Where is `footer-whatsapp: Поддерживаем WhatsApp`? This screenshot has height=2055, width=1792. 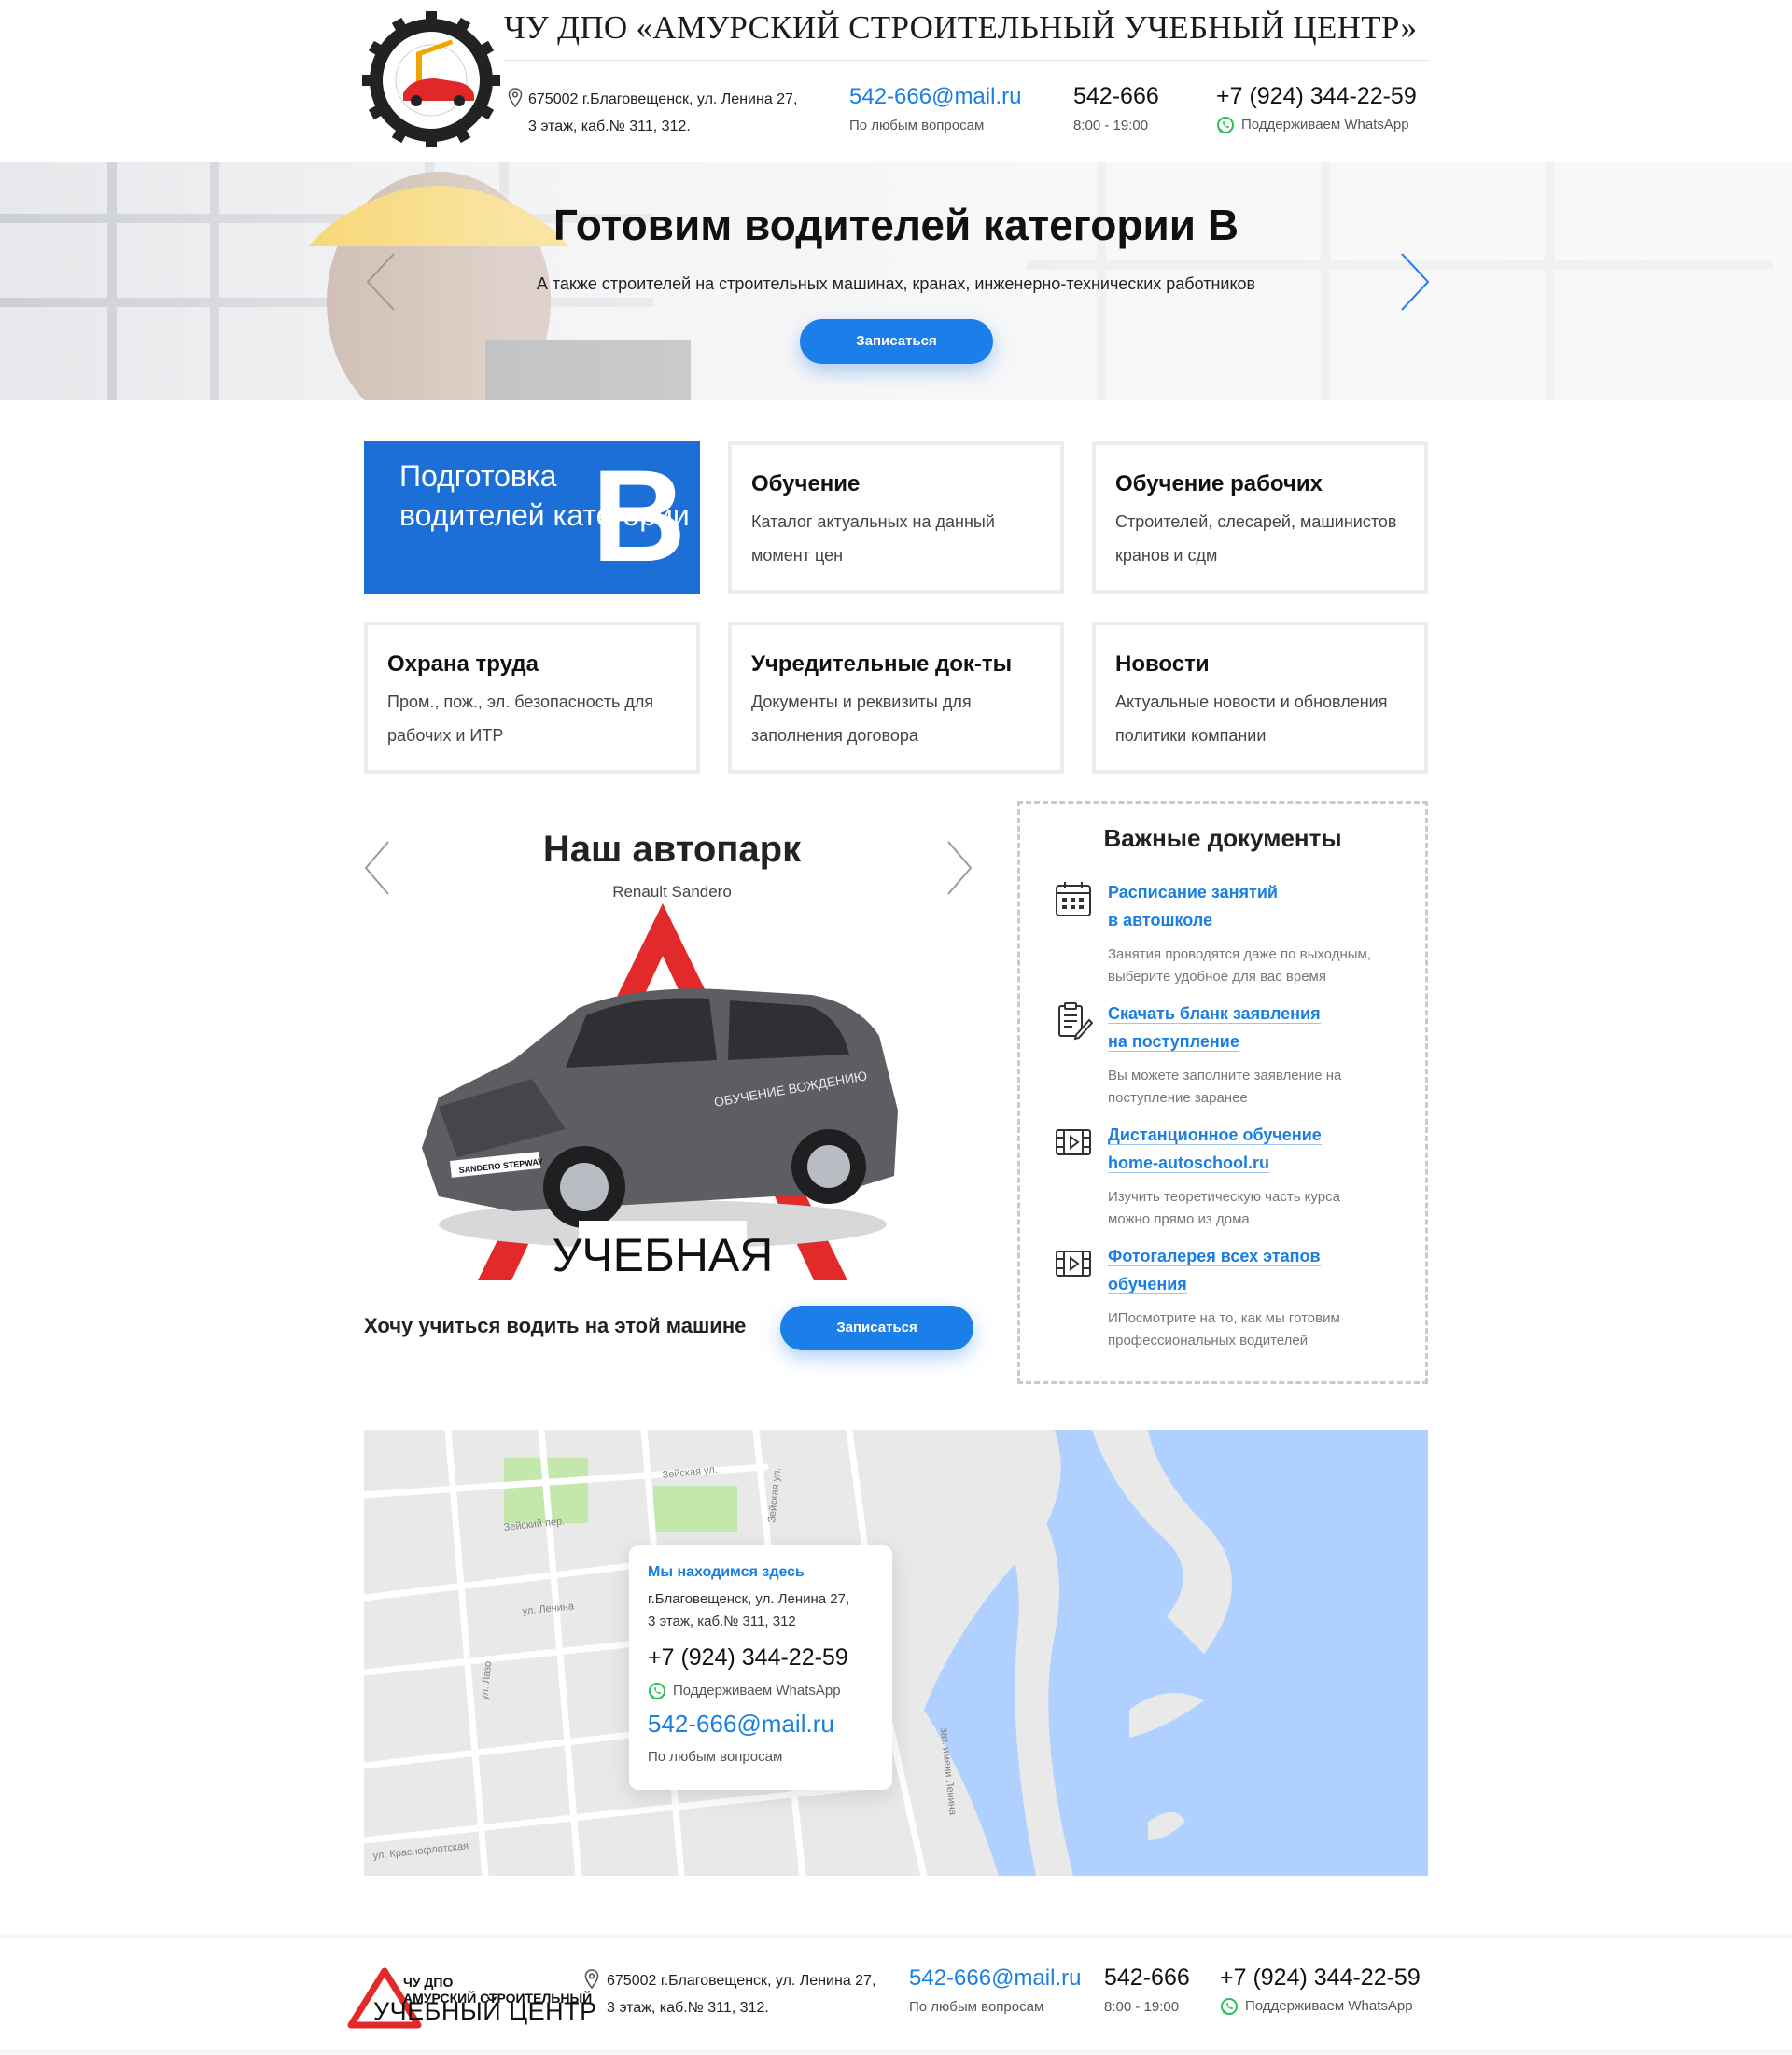
footer-whatsapp: Поддерживаем WhatsApp is located at coordinates (1320, 2006).